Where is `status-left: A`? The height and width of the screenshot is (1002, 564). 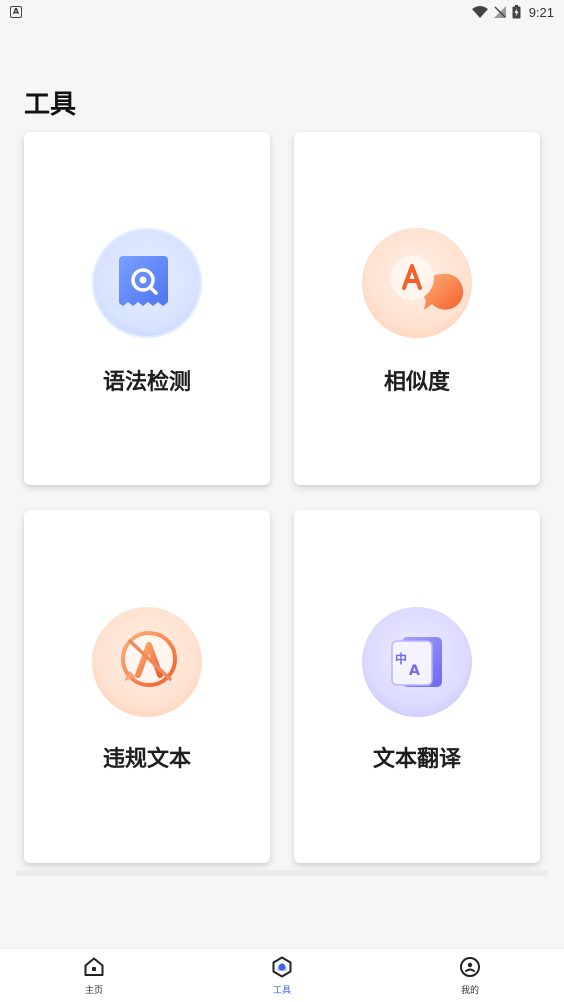
status-left: A is located at coordinates (16, 12).